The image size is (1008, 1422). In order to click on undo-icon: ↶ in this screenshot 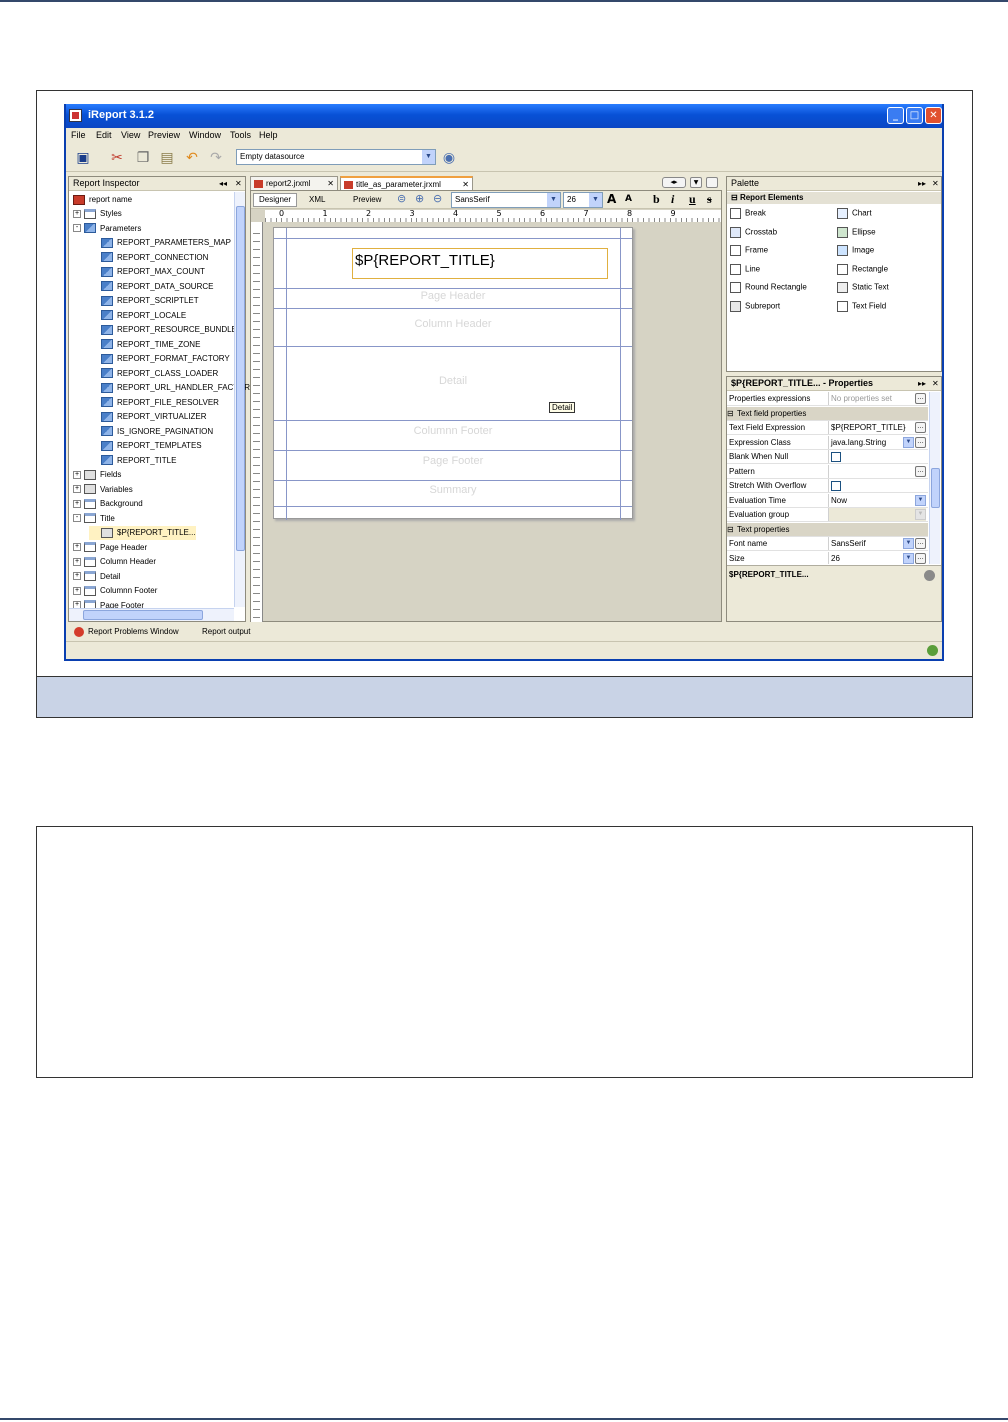, I will do `click(192, 158)`.